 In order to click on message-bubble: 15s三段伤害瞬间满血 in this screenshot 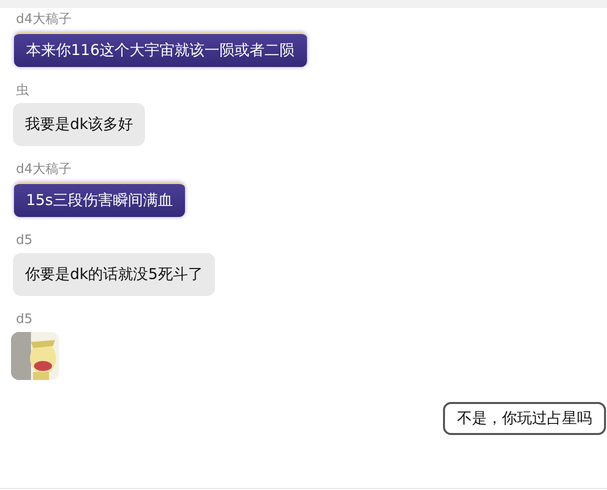, I will do `click(99, 199)`.